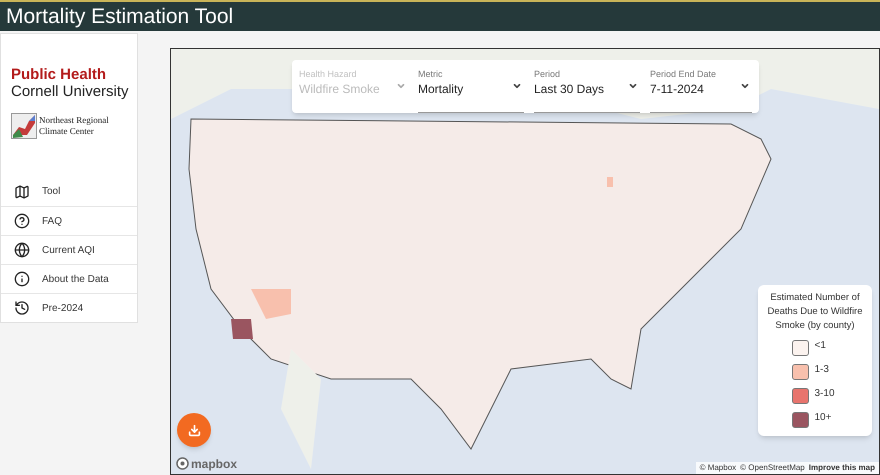 The width and height of the screenshot is (880, 475). I want to click on select-field: Metric Mortality, so click(471, 90).